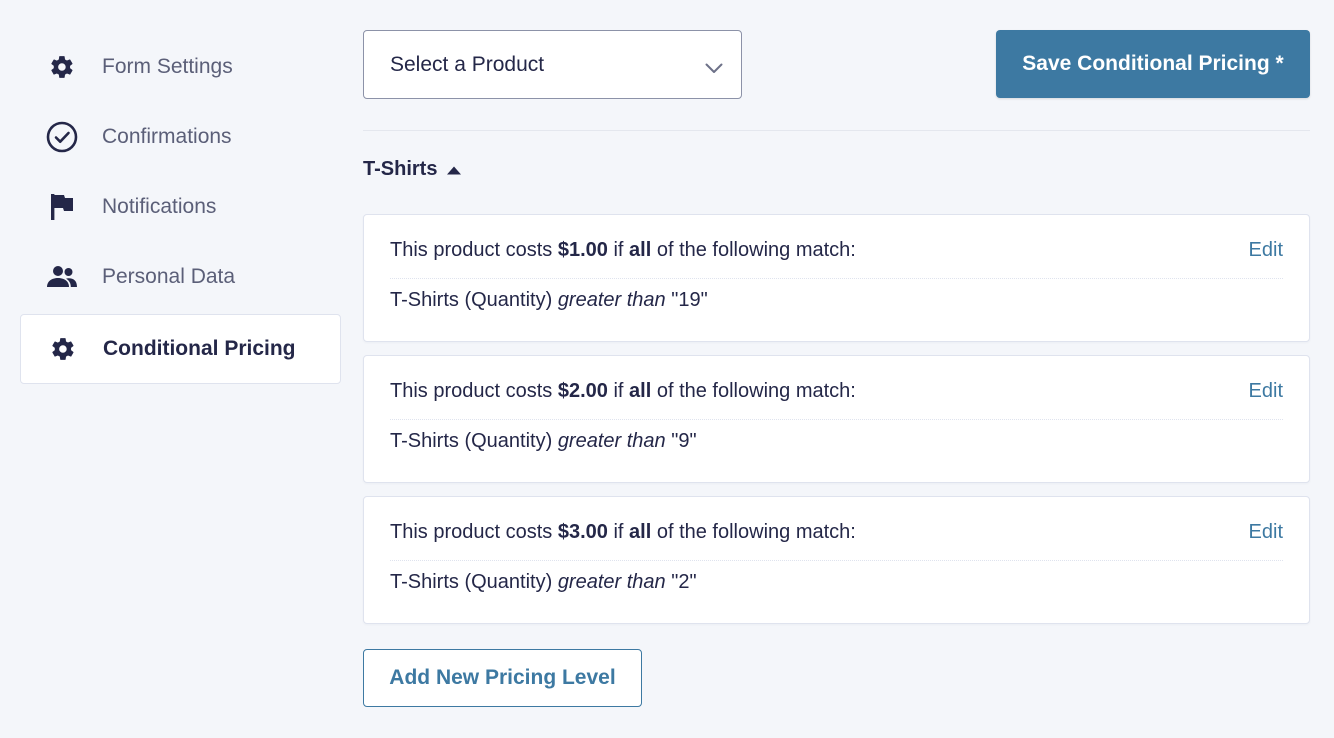 The width and height of the screenshot is (1334, 738). What do you see at coordinates (836, 130) in the screenshot?
I see `divider` at bounding box center [836, 130].